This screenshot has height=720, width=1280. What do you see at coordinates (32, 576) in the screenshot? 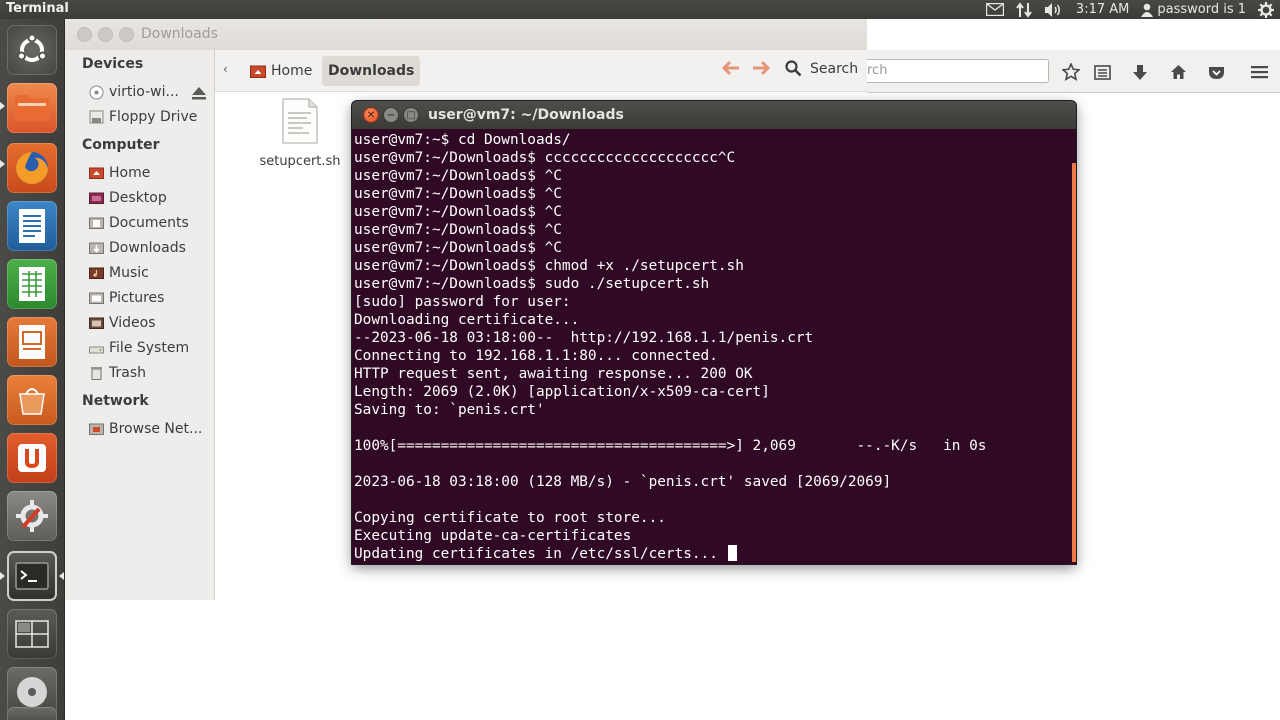
I see `terminal-icon` at bounding box center [32, 576].